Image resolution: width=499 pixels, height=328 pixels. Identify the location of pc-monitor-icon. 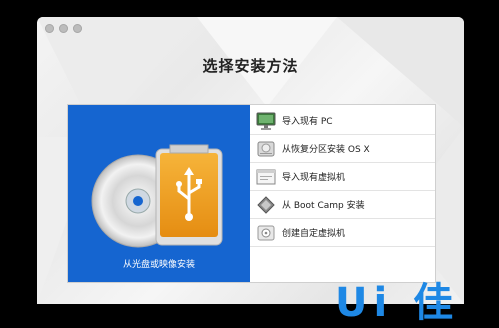
(266, 121).